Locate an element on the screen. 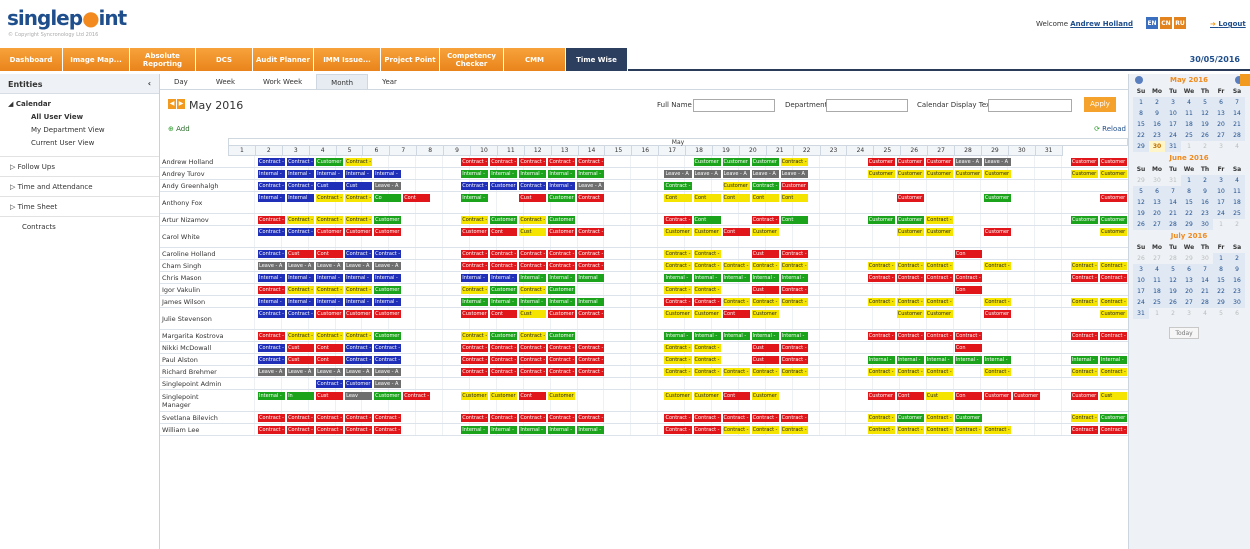 Image resolution: width=1250 pixels, height=549 pixels. mini-calendar-day: 25 is located at coordinates (1189, 135).